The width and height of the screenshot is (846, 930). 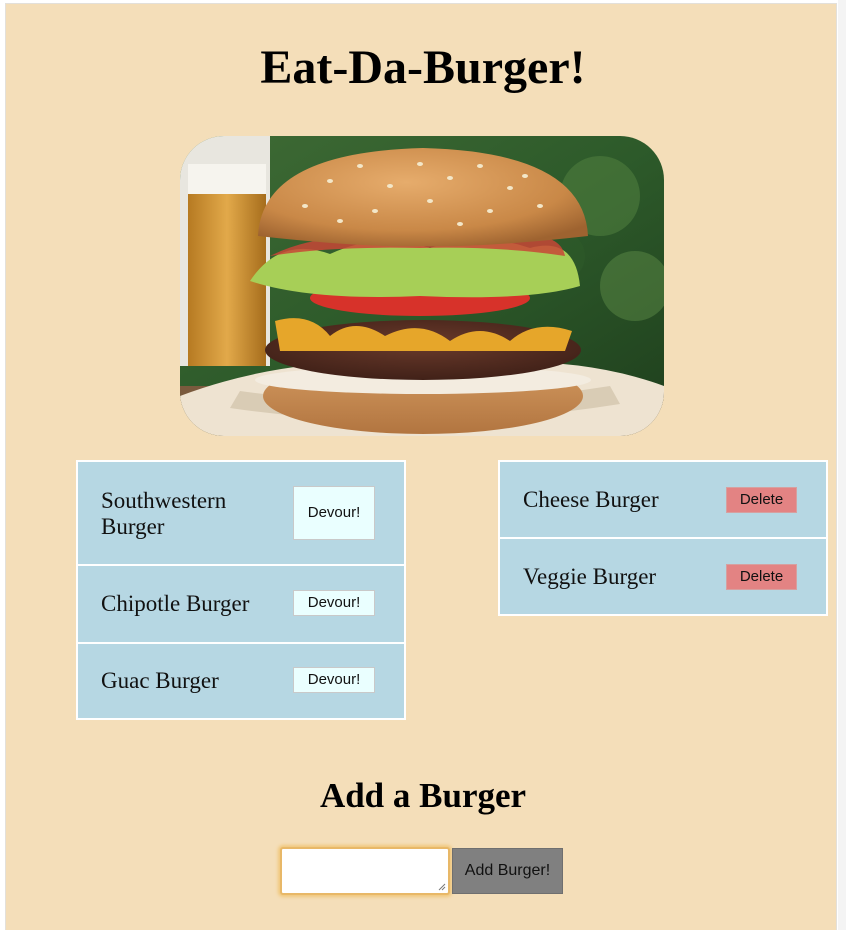 I want to click on list-item: Chipotle Burger Devour!, so click(x=241, y=604).